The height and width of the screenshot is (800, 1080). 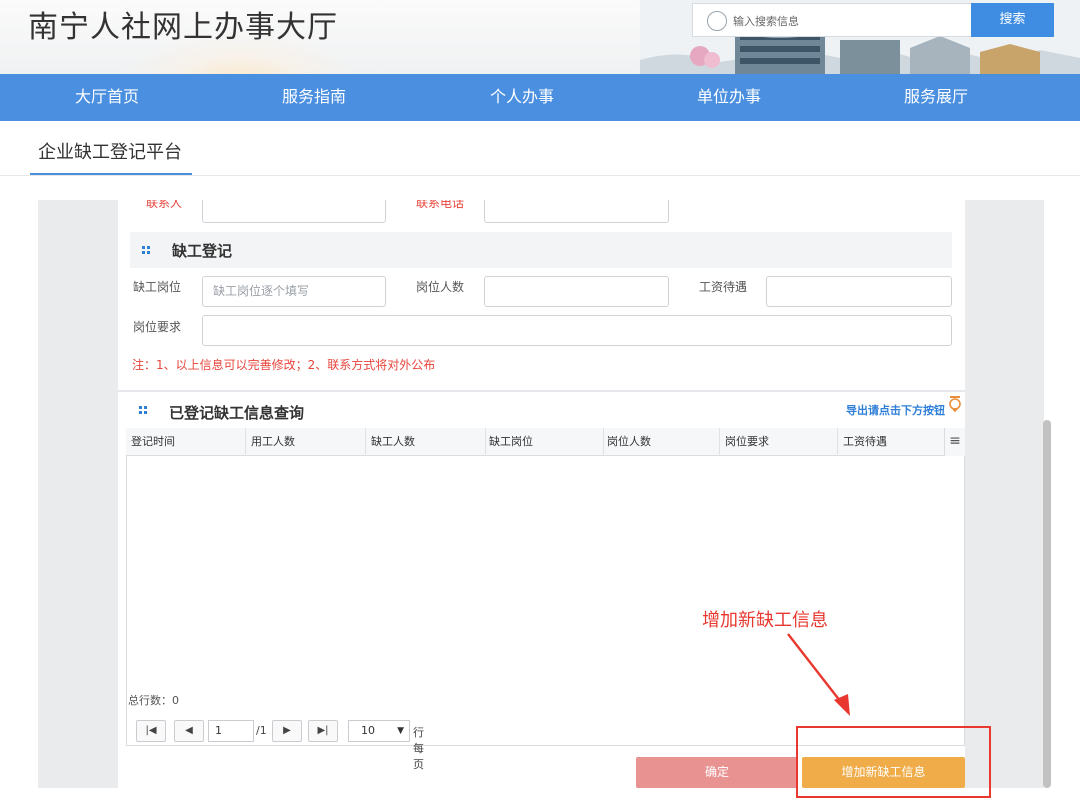 What do you see at coordinates (261, 730) in the screenshot?
I see `total-pages: /1` at bounding box center [261, 730].